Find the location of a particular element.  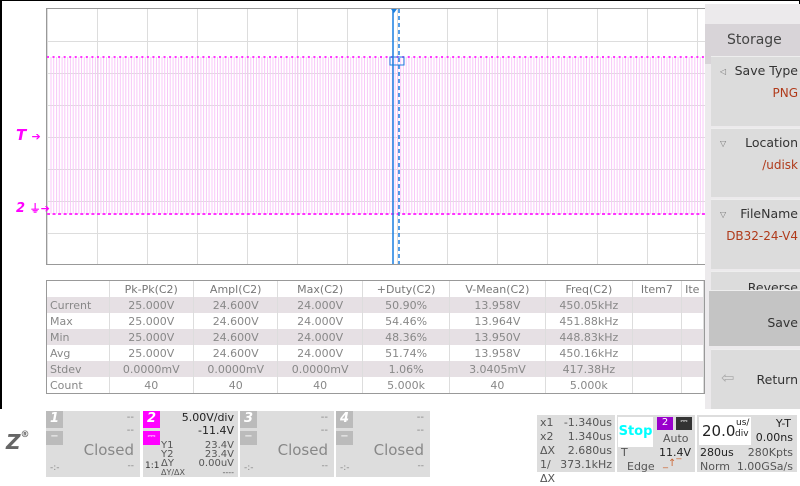

channel3-coupling-icon: − is located at coordinates (248, 438).